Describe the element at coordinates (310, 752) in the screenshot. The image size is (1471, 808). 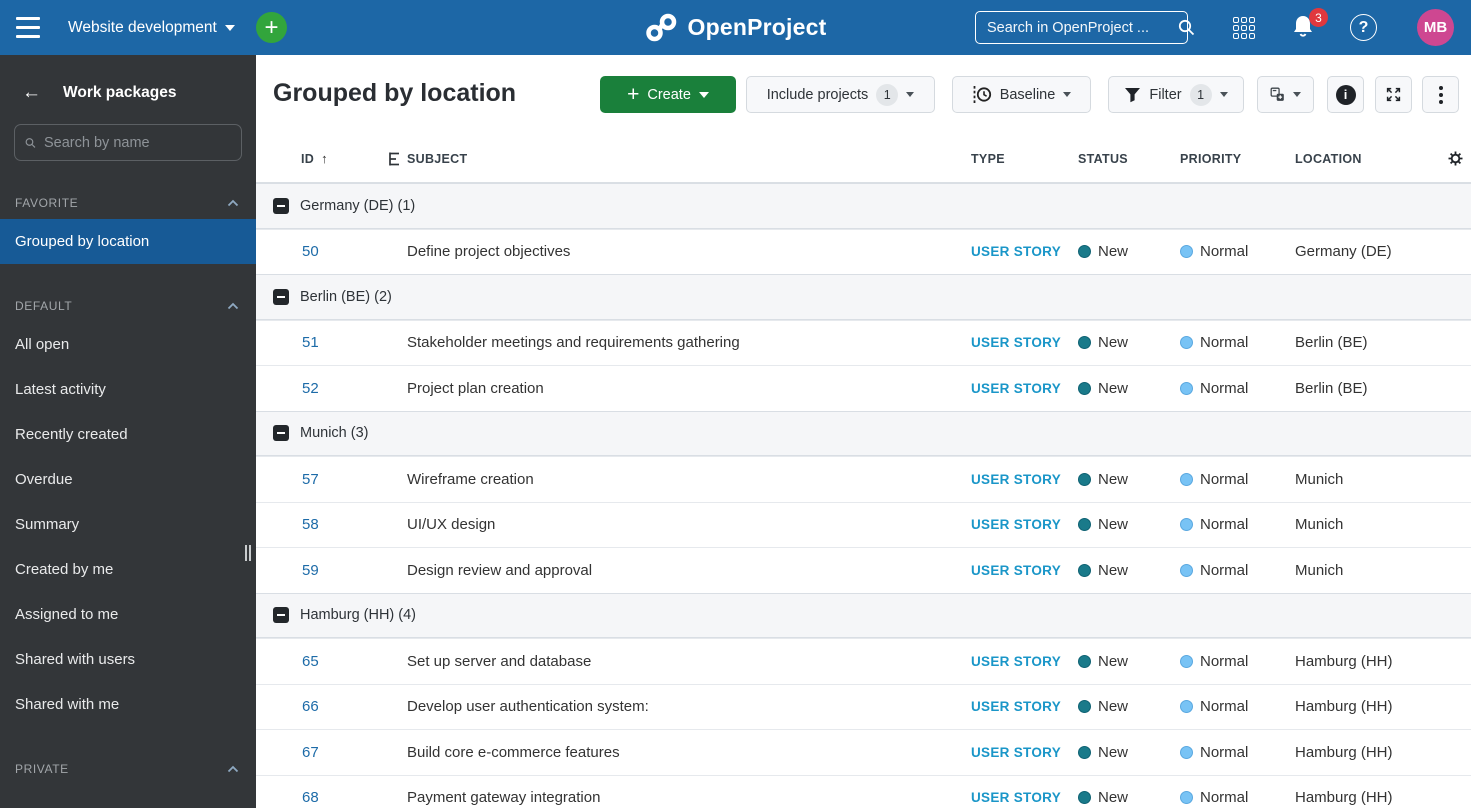
I see `work-package-id-link: 67` at that location.